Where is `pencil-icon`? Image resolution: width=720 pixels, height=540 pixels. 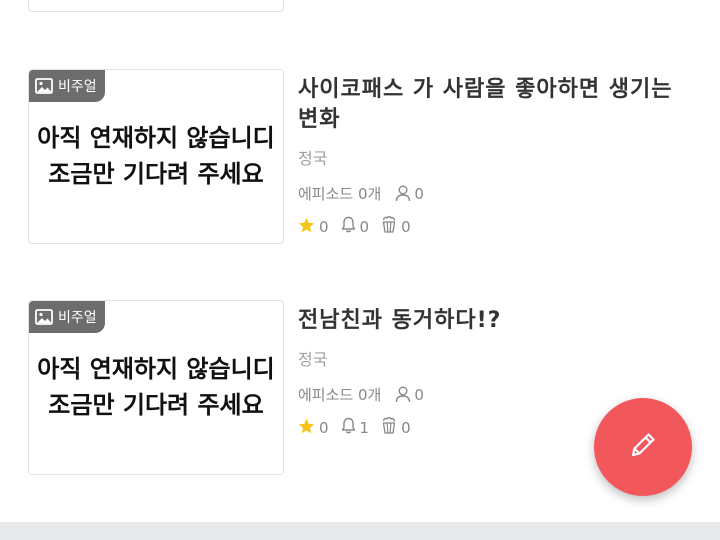 pencil-icon is located at coordinates (643, 447).